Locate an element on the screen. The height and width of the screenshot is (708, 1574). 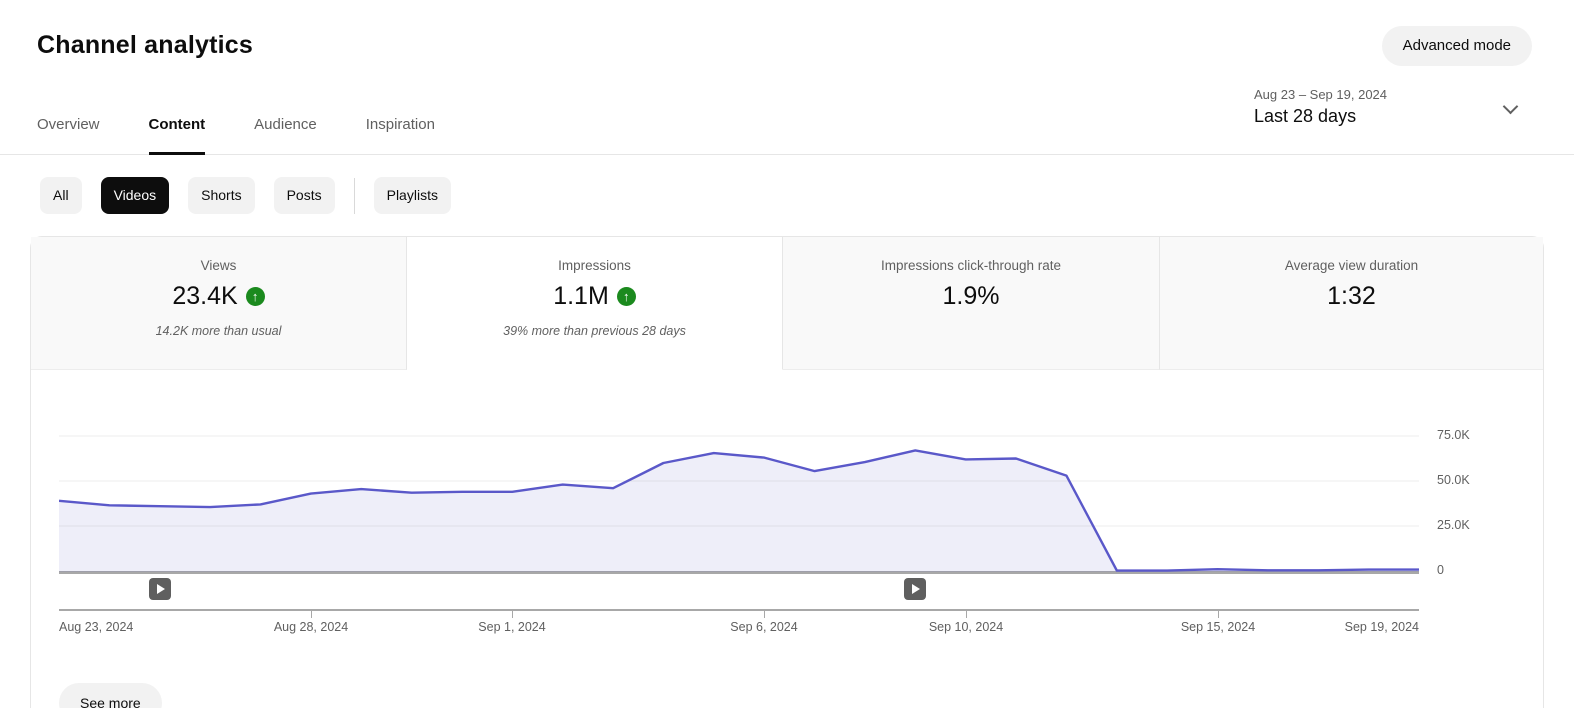
tab-overview: Overview is located at coordinates (68, 128).